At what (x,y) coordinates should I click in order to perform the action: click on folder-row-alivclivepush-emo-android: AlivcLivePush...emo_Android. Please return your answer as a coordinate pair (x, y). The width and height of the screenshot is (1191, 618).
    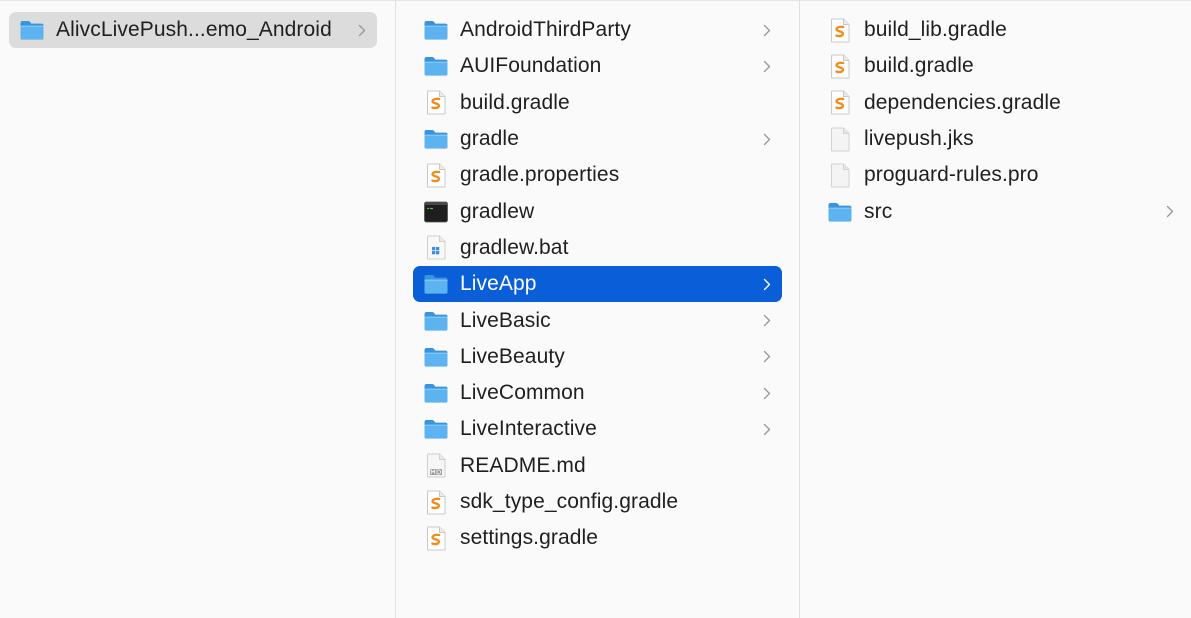
    Looking at the image, I should click on (193, 30).